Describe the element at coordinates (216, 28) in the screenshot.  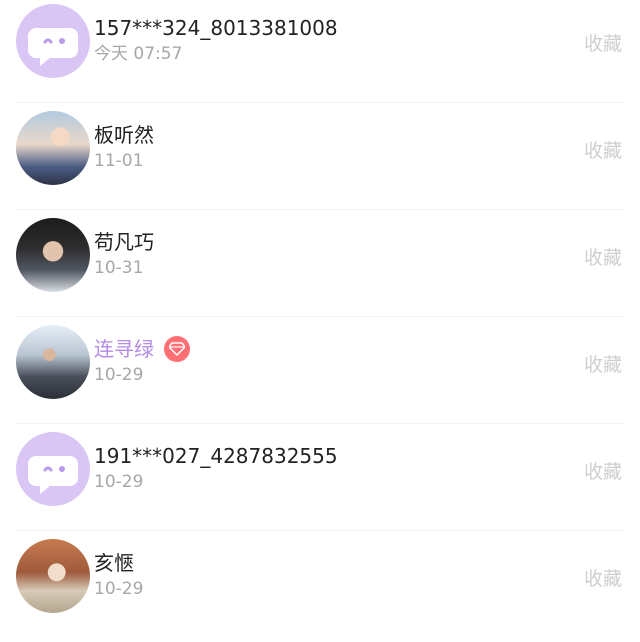
I see `contact-name: 157***324_8013381008` at that location.